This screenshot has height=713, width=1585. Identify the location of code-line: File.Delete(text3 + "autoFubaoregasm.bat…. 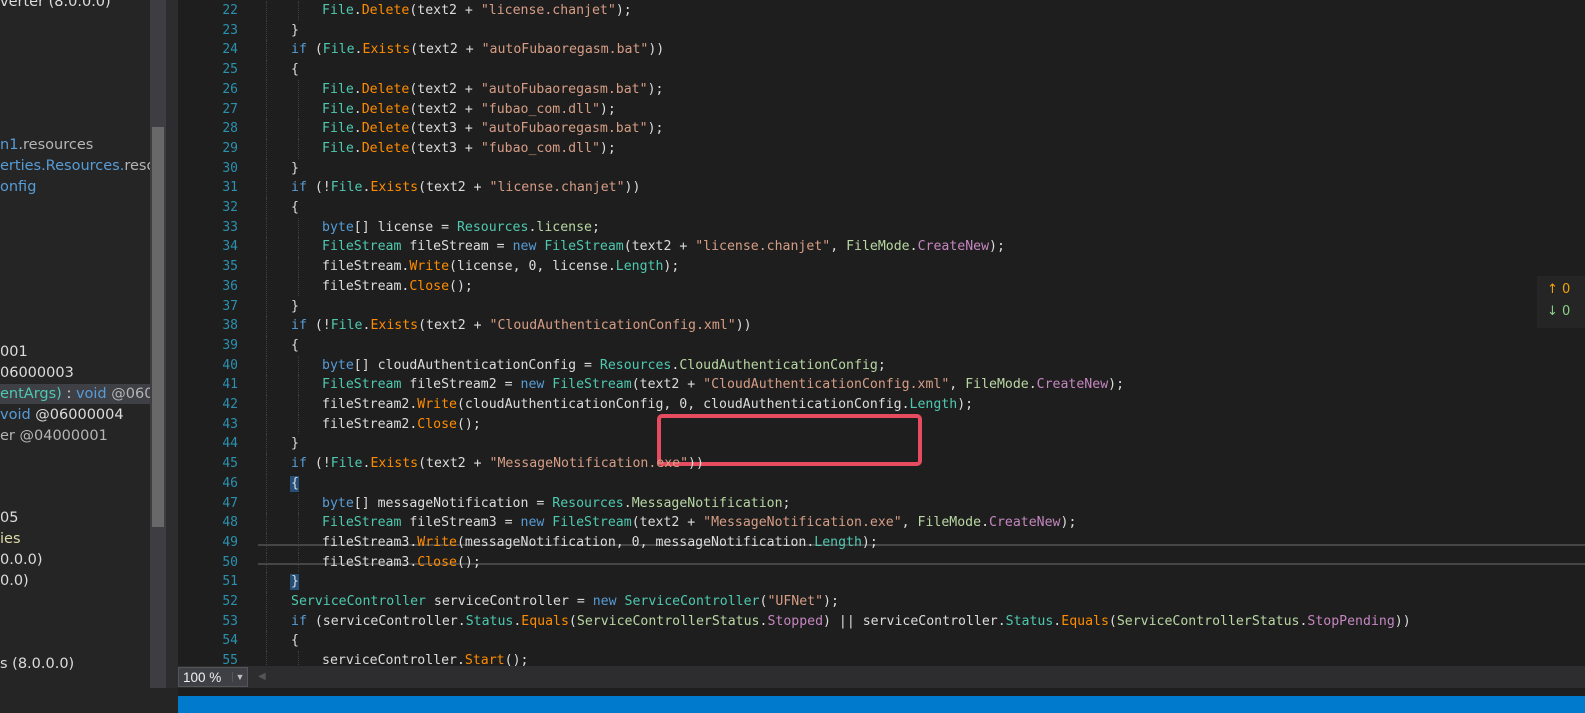
(492, 129).